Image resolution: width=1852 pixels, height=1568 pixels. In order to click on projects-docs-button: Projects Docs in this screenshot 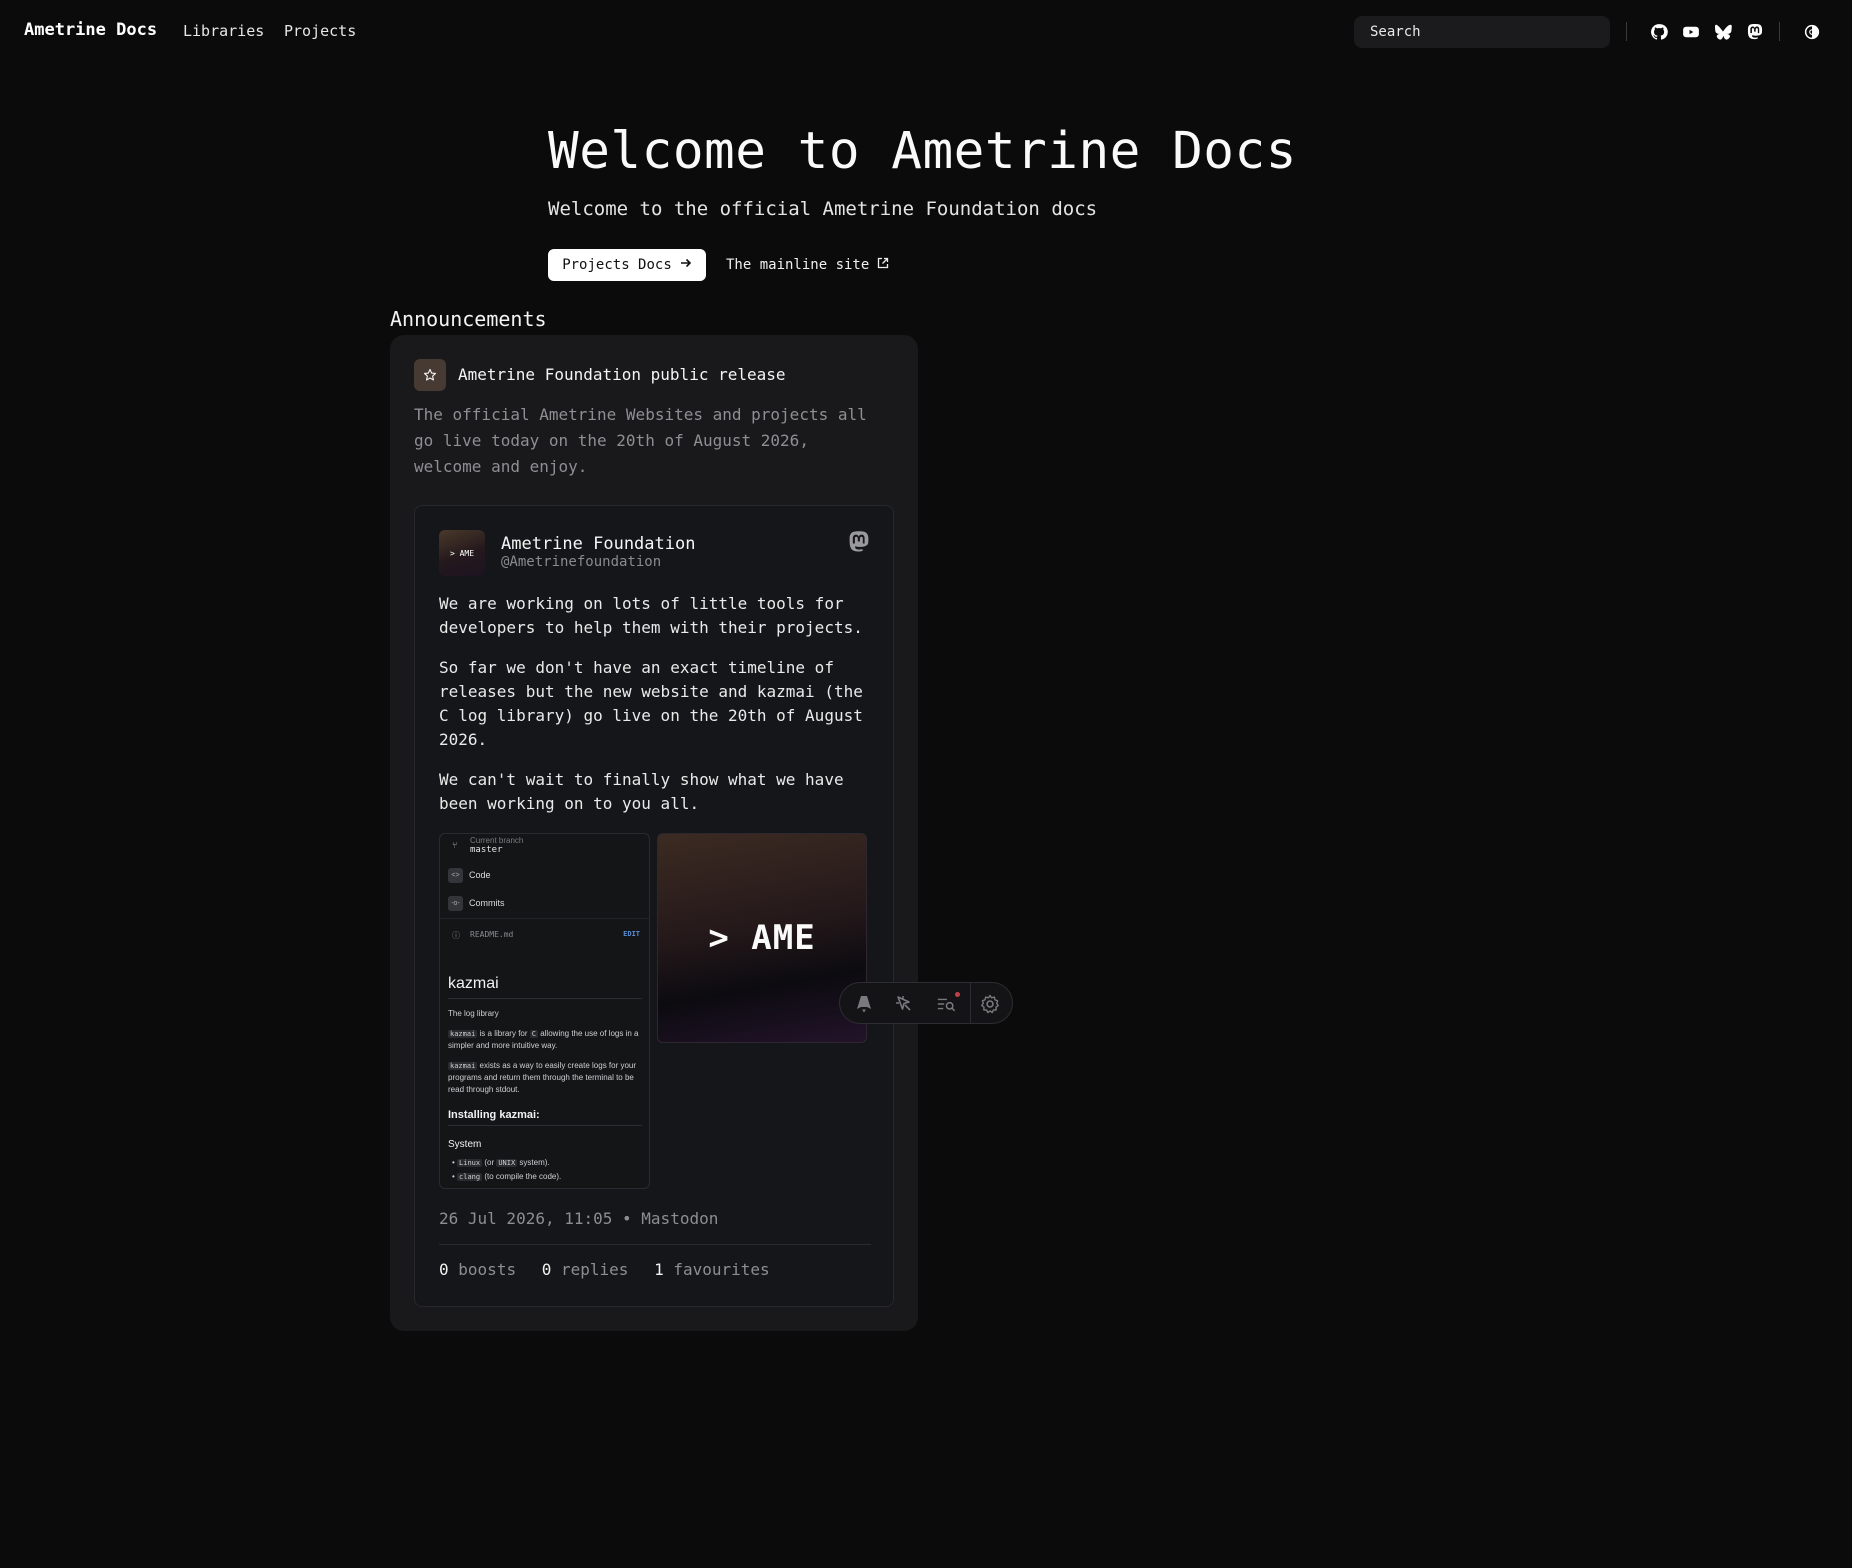, I will do `click(627, 265)`.